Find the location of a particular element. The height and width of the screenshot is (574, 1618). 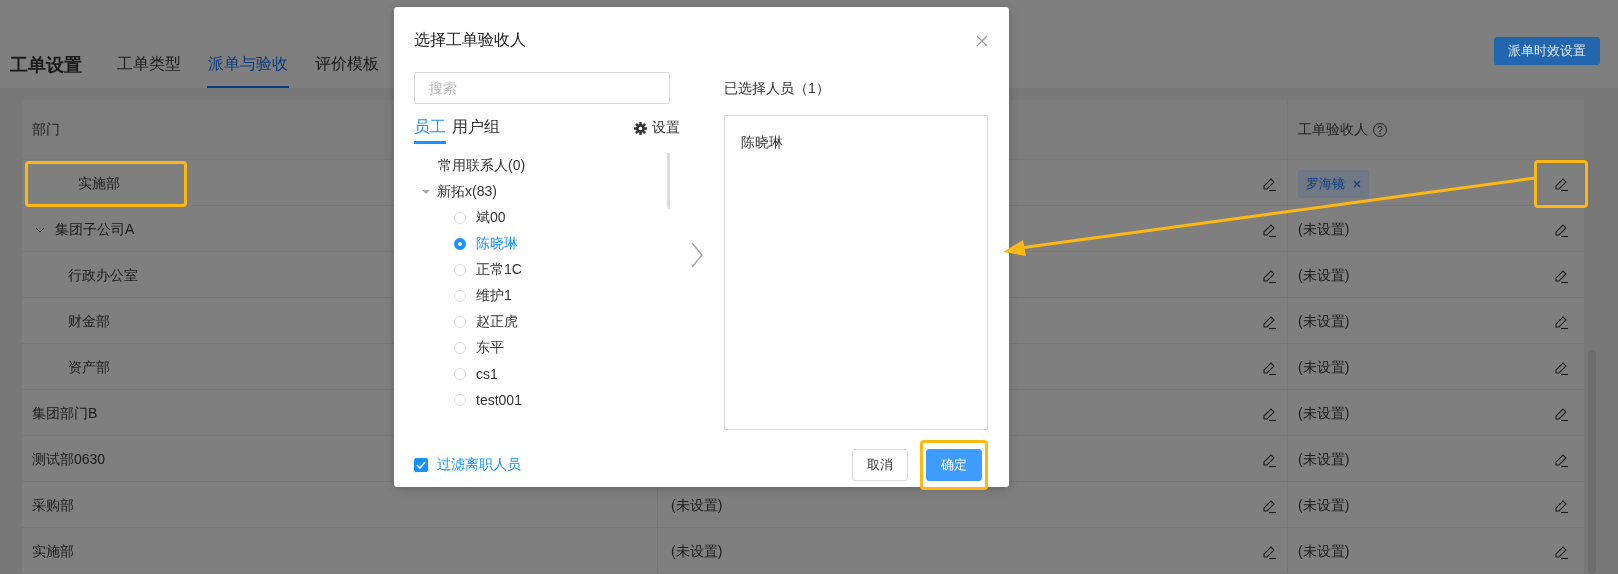

cancel-button: 取消 is located at coordinates (880, 465).